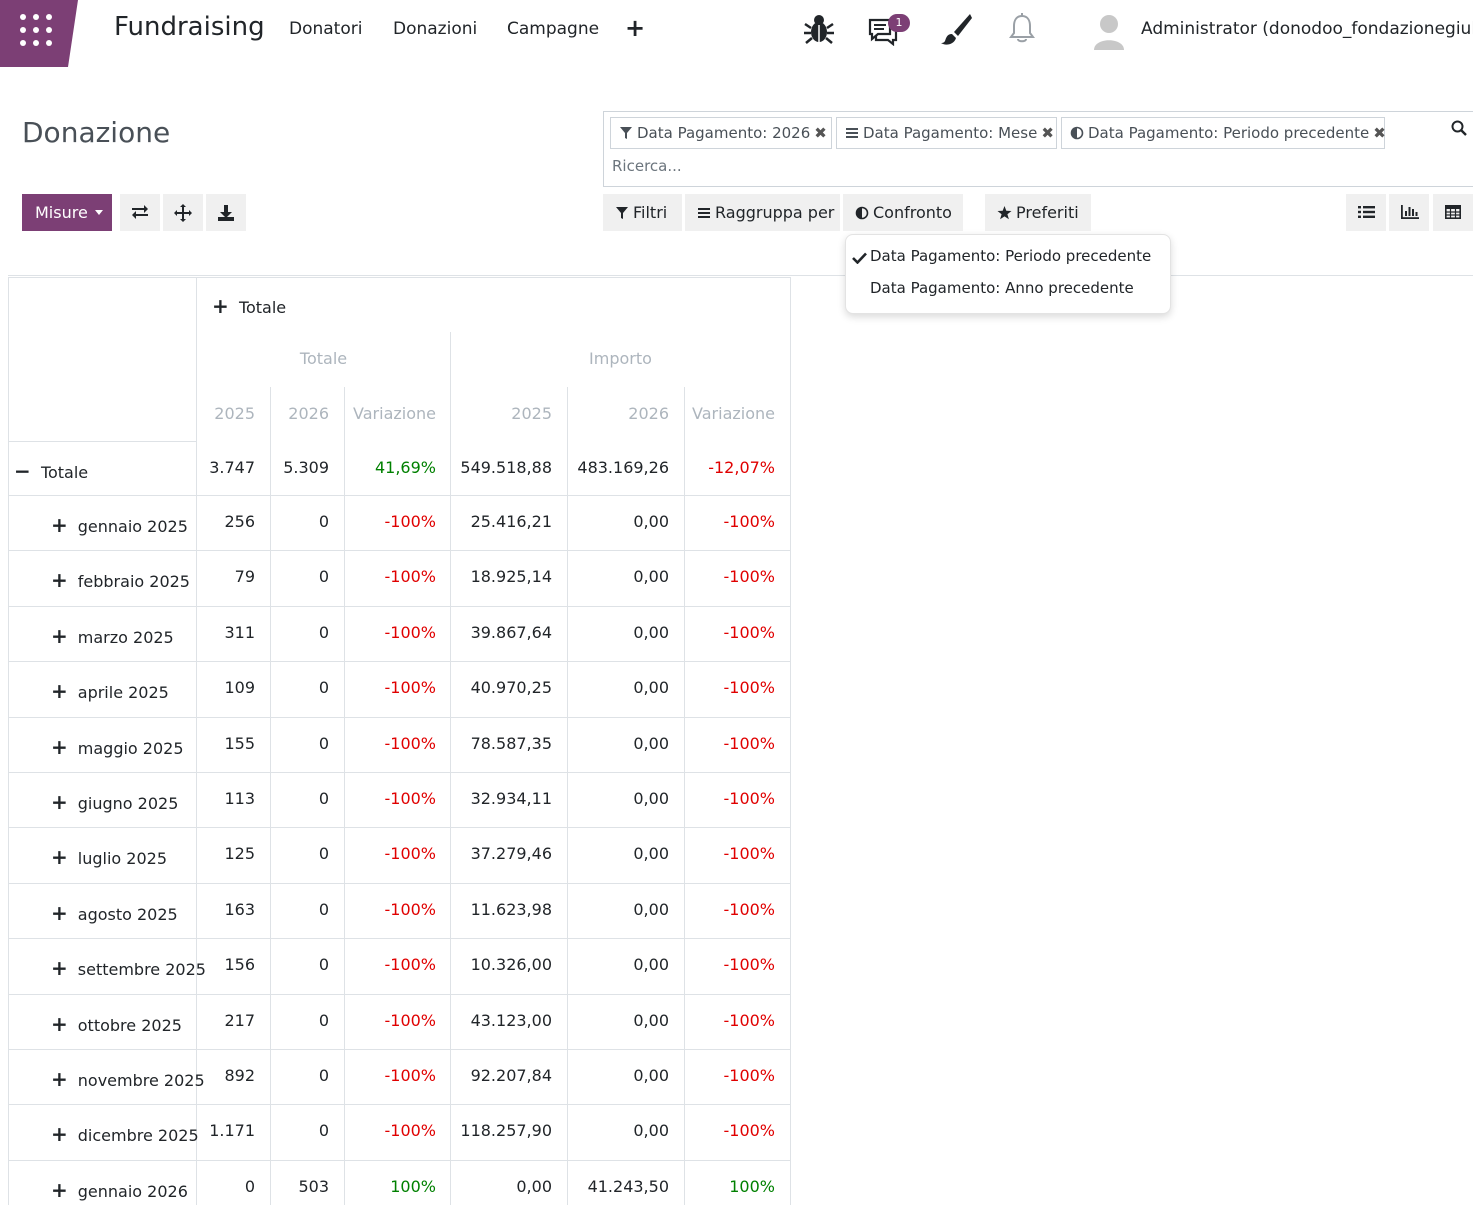 This screenshot has height=1205, width=1473. I want to click on value-cell: 37.279,46, so click(501, 853).